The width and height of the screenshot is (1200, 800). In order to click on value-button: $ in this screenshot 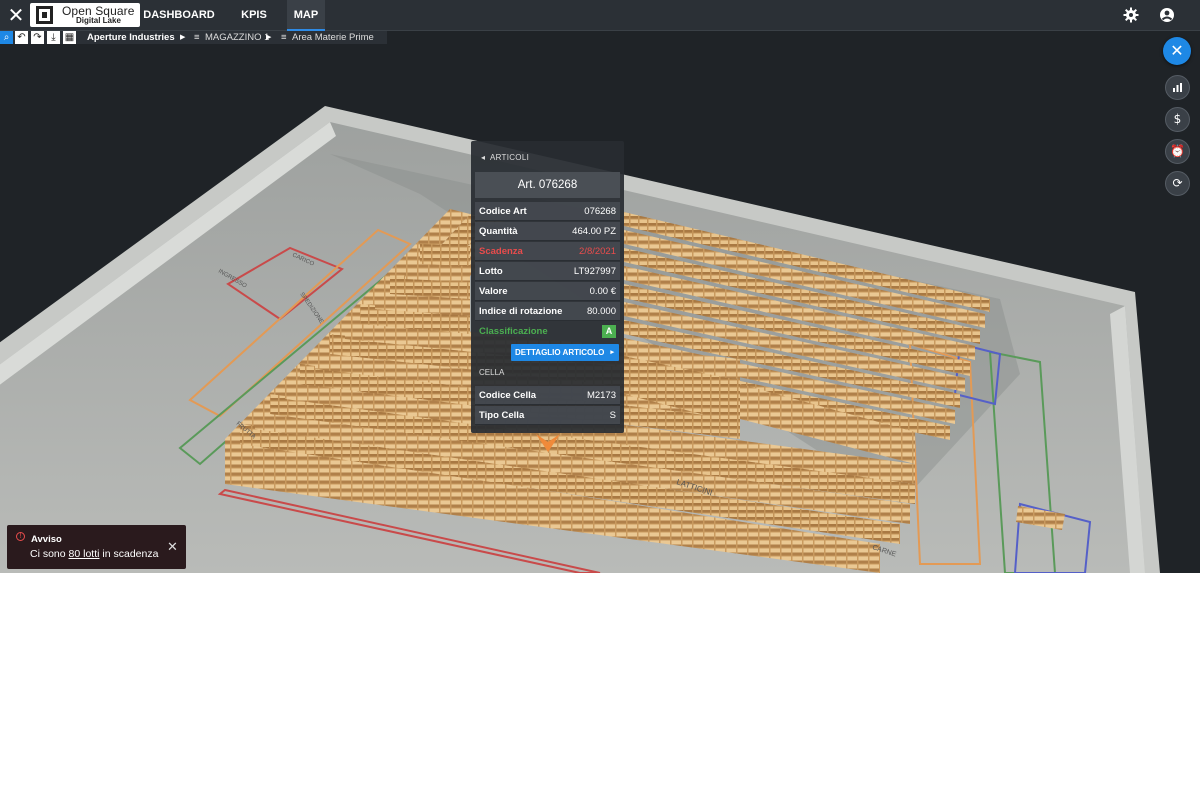, I will do `click(1177, 119)`.